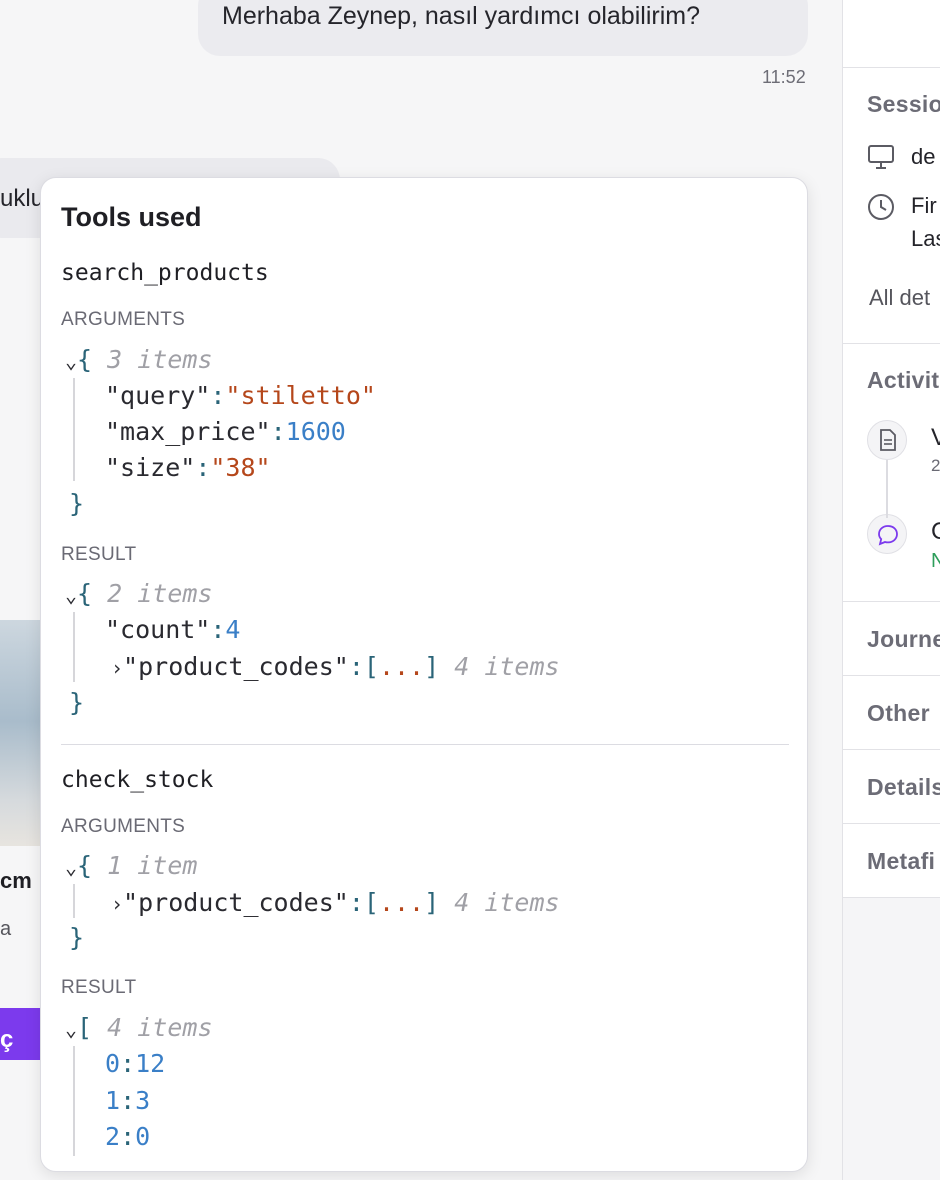 This screenshot has height=1180, width=940. What do you see at coordinates (903, 639) in the screenshot?
I see `journey-title: Journe` at bounding box center [903, 639].